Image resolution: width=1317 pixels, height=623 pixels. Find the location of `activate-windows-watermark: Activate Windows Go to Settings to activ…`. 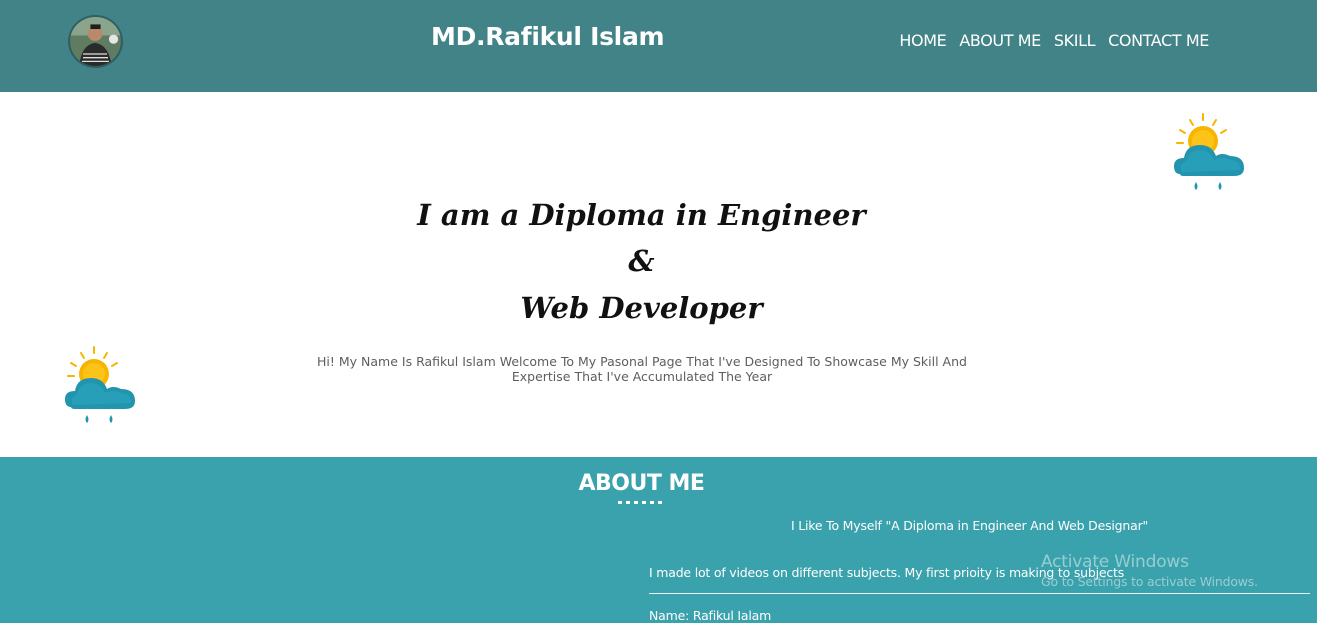

activate-windows-watermark: Activate Windows Go to Settings to activ… is located at coordinates (1149, 570).